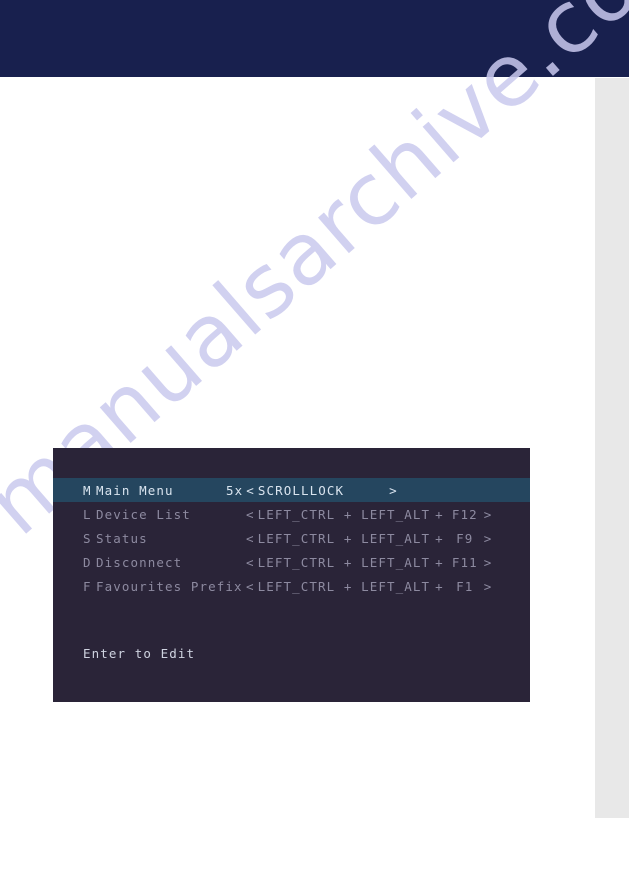 The image size is (629, 893). What do you see at coordinates (291, 622) in the screenshot?
I see `osd-panel-footer-spacer` at bounding box center [291, 622].